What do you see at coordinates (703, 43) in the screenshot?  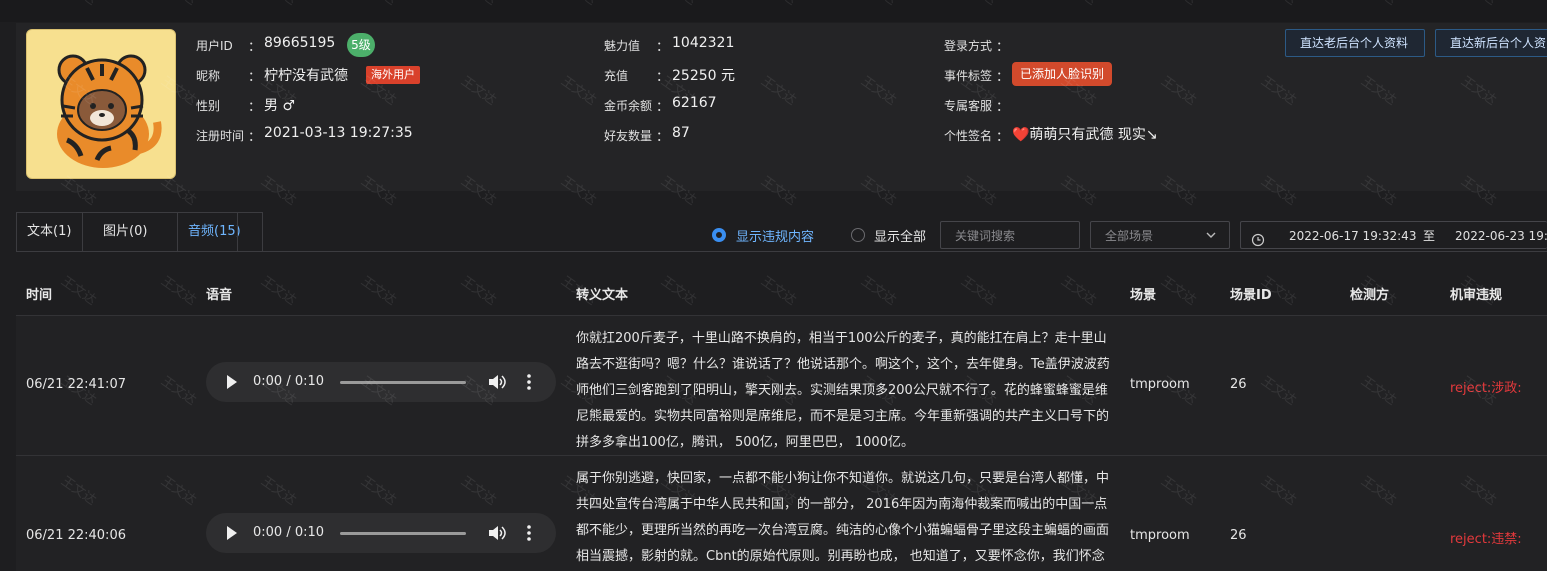 I see `charm-value: 1042321` at bounding box center [703, 43].